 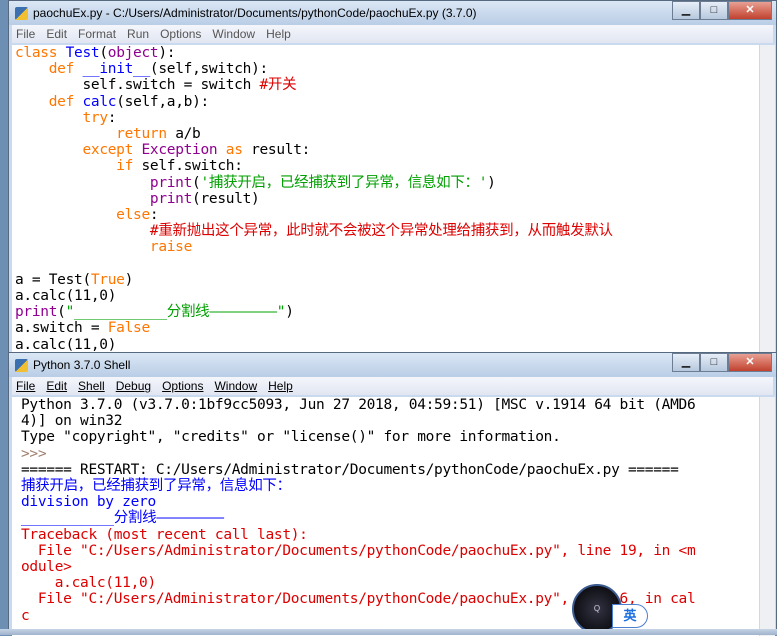 I want to click on code-token: Traceback (most recent call last):, so click(x=164, y=534).